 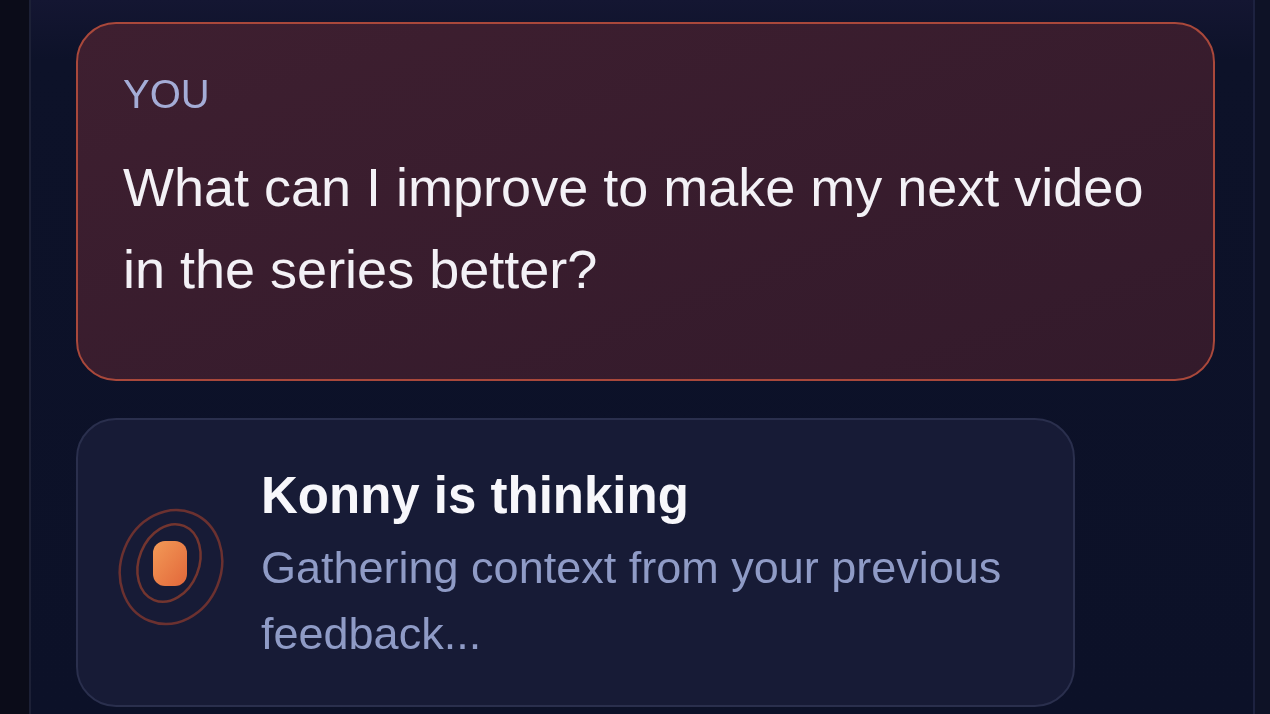 I want to click on status-title: Konny is thinking, so click(x=475, y=496).